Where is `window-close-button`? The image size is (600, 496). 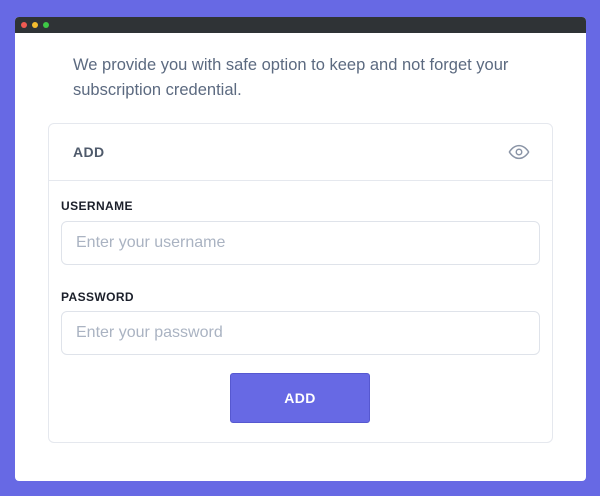 window-close-button is located at coordinates (24, 25).